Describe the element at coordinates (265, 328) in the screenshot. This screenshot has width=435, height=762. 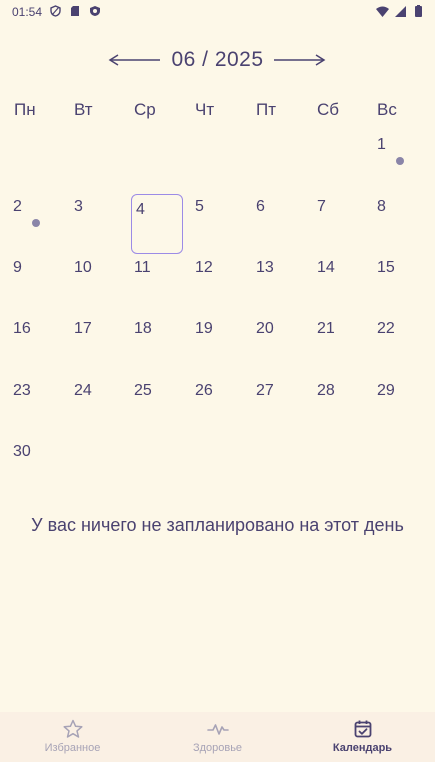
I see `day-number: 20` at that location.